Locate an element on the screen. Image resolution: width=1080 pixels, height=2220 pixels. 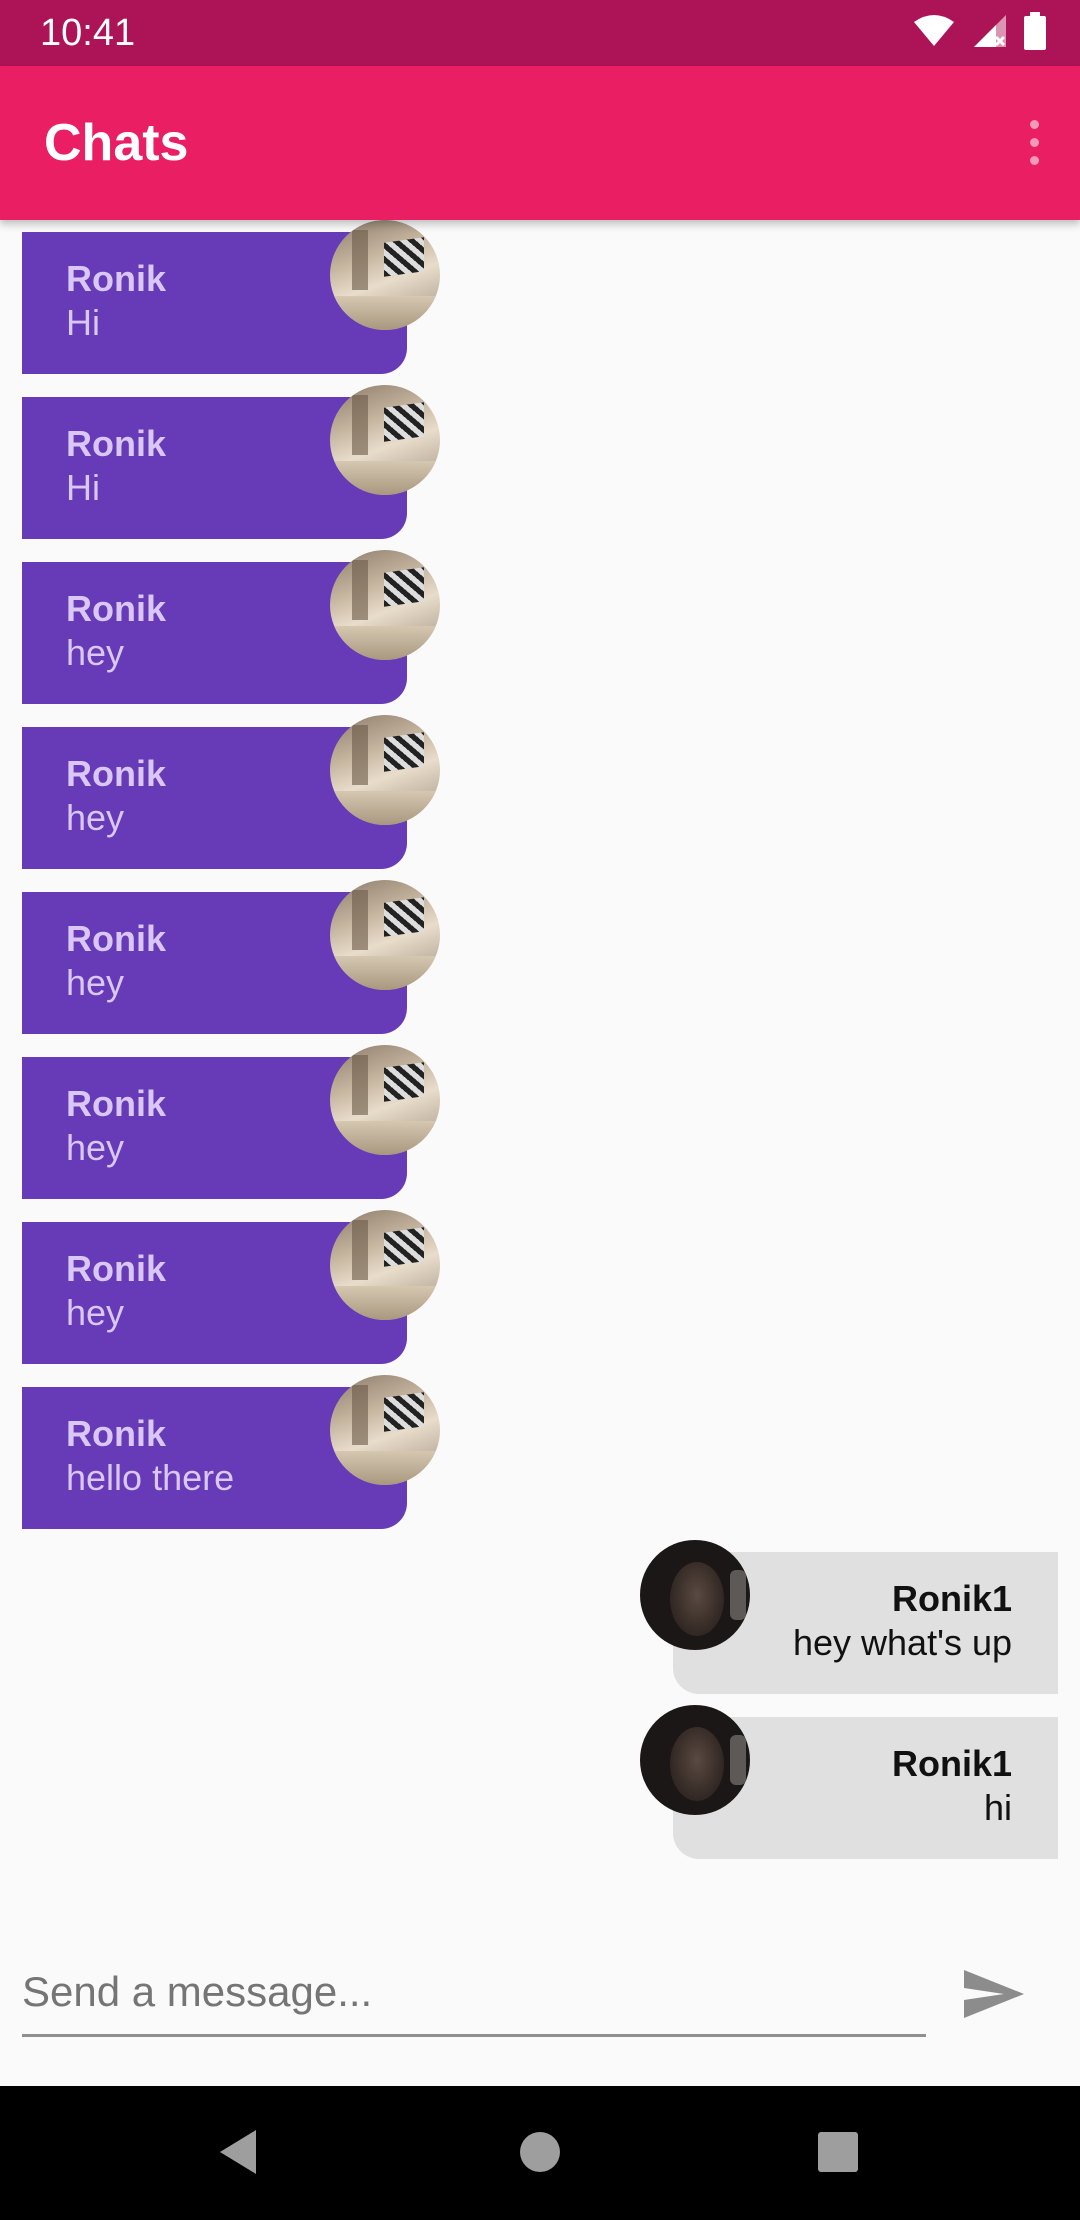
send-button is located at coordinates (994, 1994).